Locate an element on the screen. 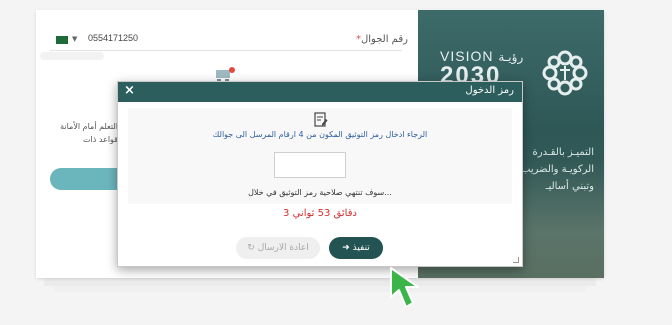 Image resolution: width=672 pixels, height=325 pixels. chevron-down-icon: ▼ is located at coordinates (74, 39).